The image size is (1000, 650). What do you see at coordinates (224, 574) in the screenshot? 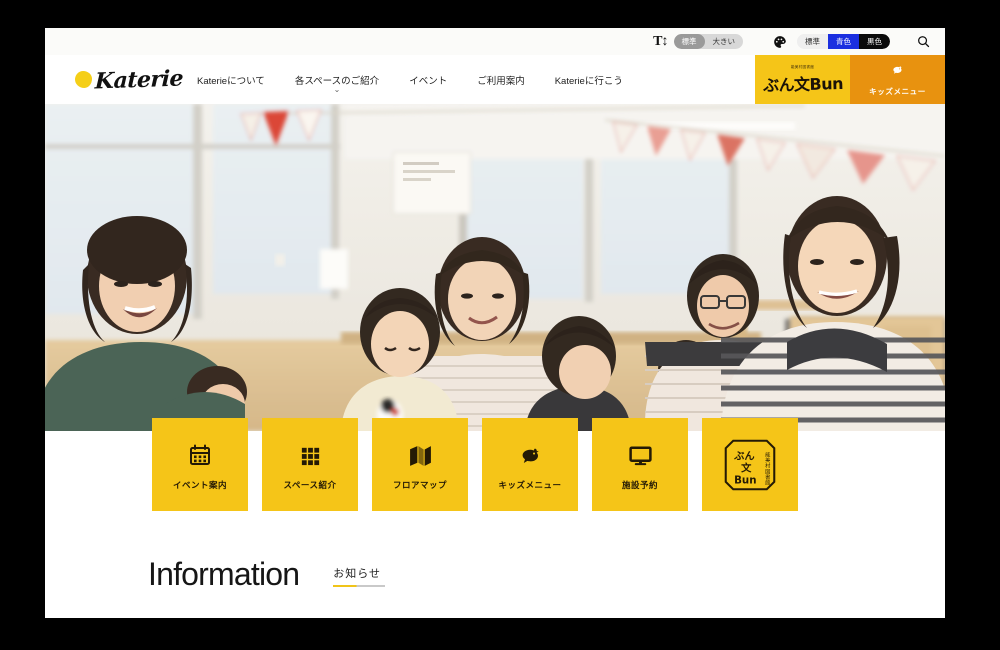
I see `page-title: Information` at bounding box center [224, 574].